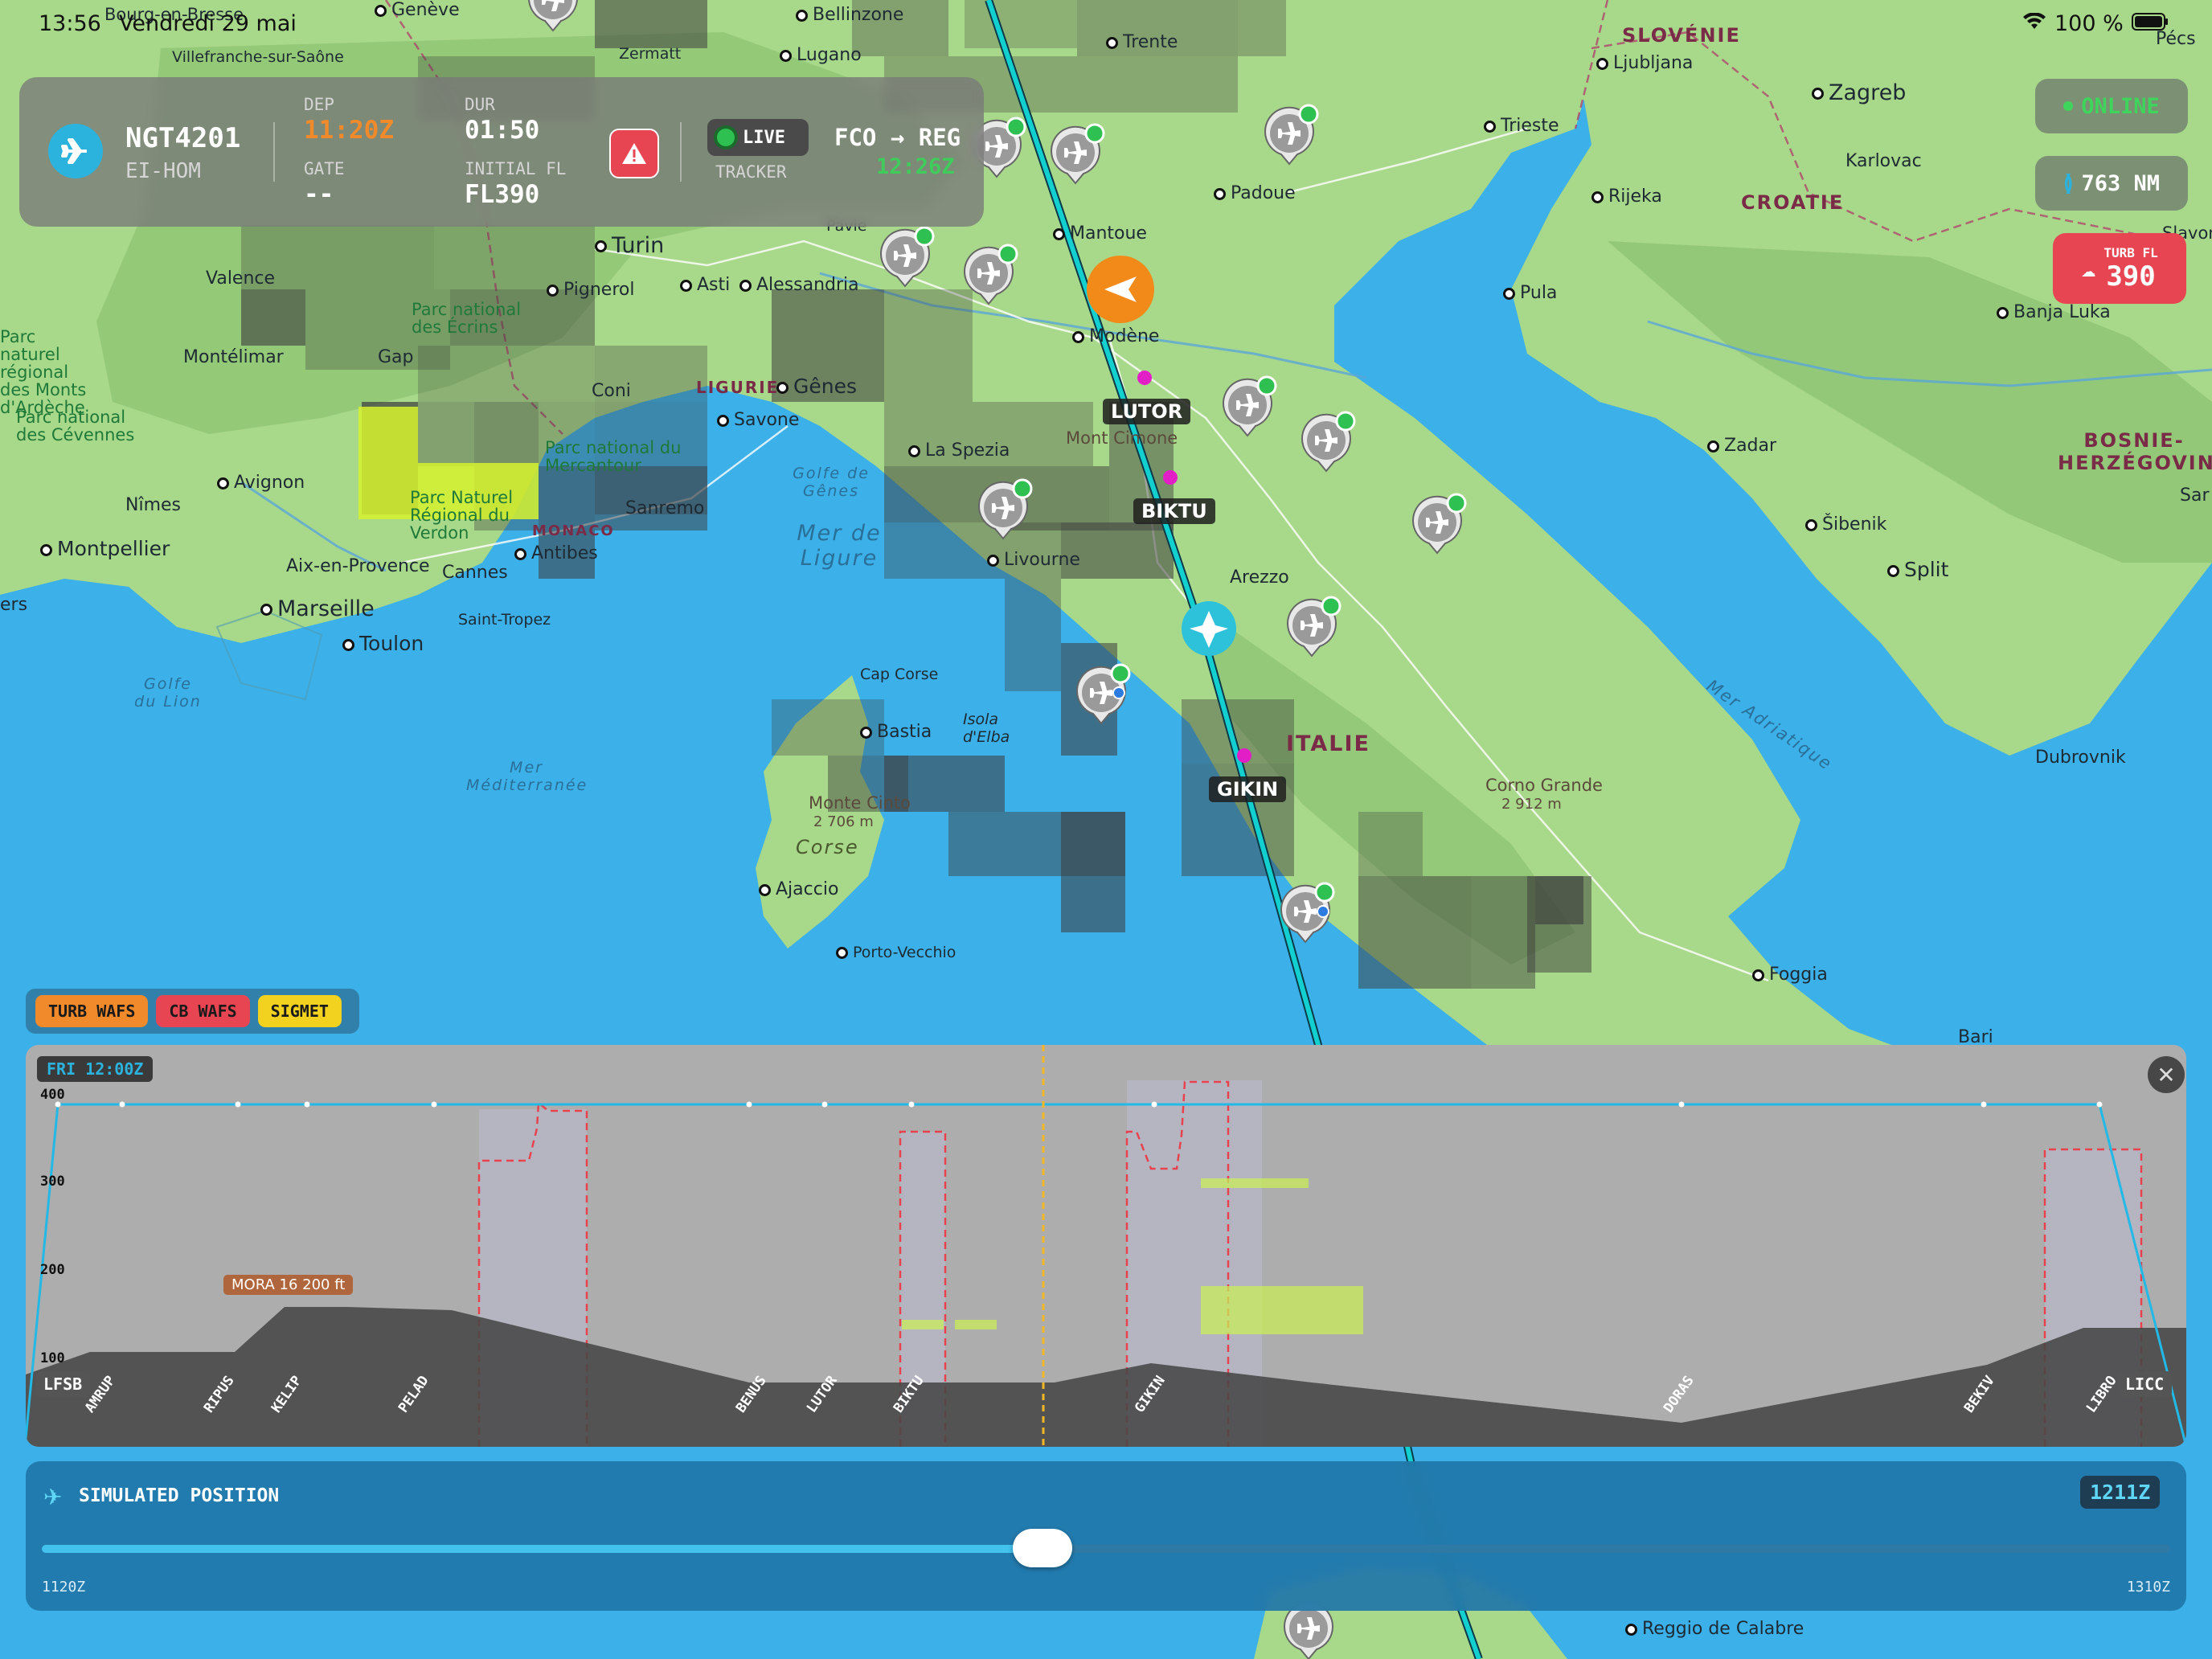 The height and width of the screenshot is (1659, 2212). I want to click on city-label: Reggio de Calabre, so click(1714, 1629).